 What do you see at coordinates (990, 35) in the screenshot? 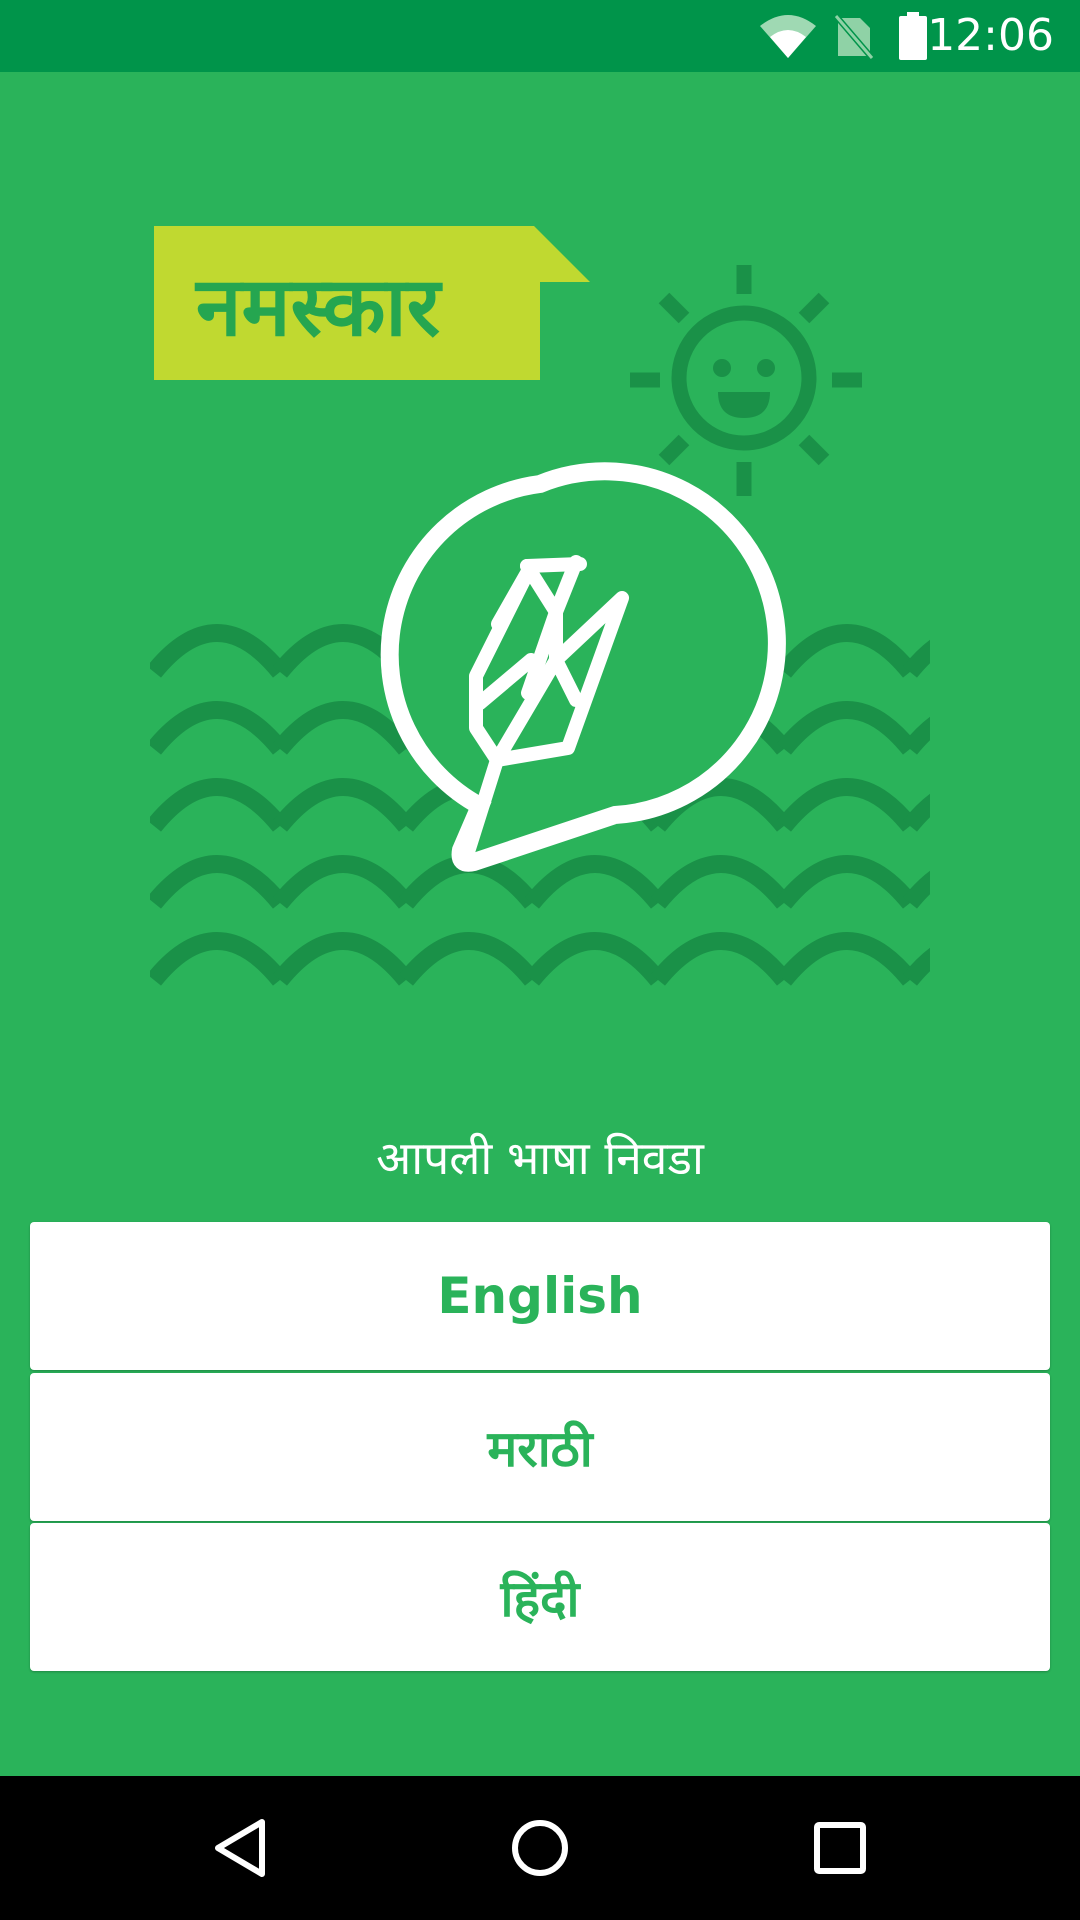
I see `clock-time: 12:06` at bounding box center [990, 35].